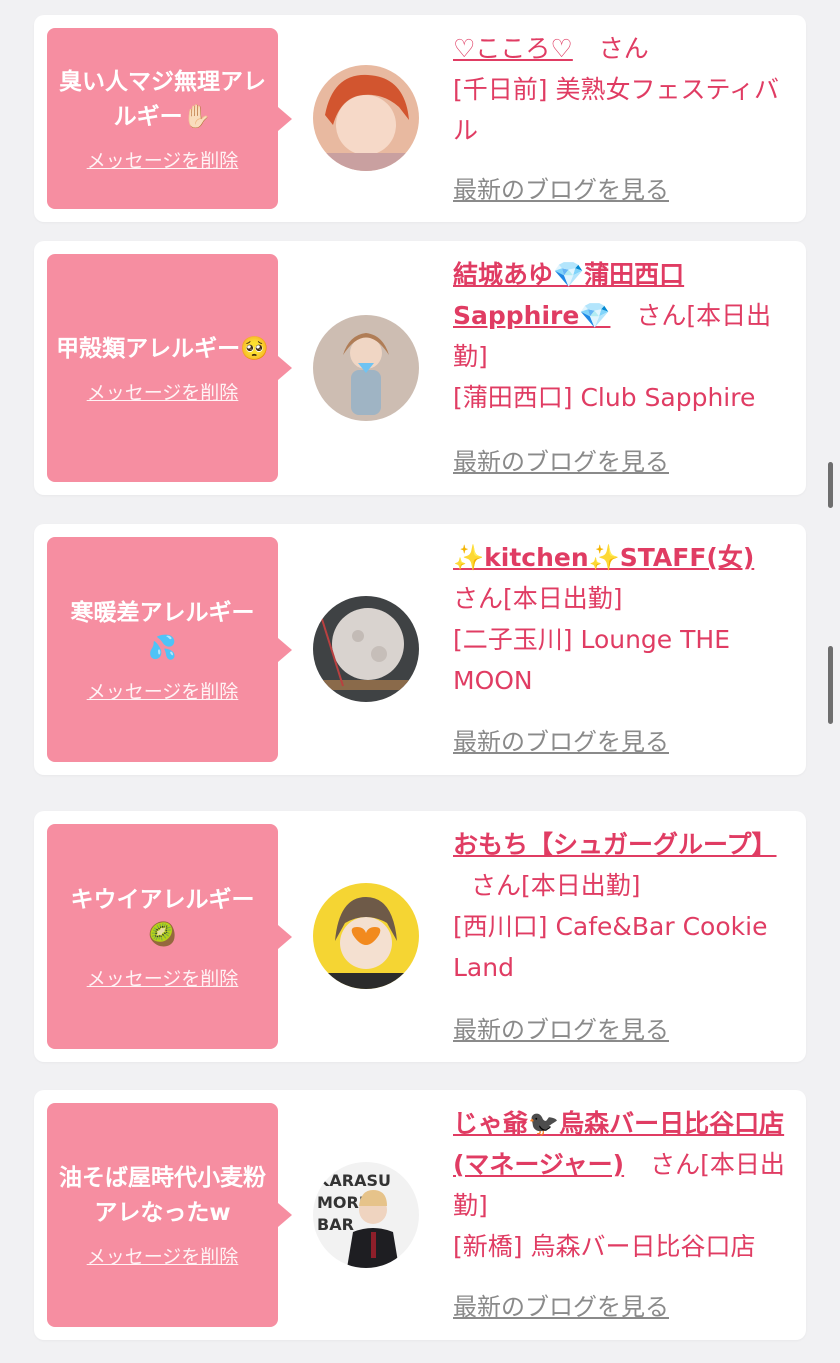 This screenshot has width=840, height=1363. What do you see at coordinates (591, 660) in the screenshot?
I see `shop-name: [二子玉川] Lounge THE MOON` at bounding box center [591, 660].